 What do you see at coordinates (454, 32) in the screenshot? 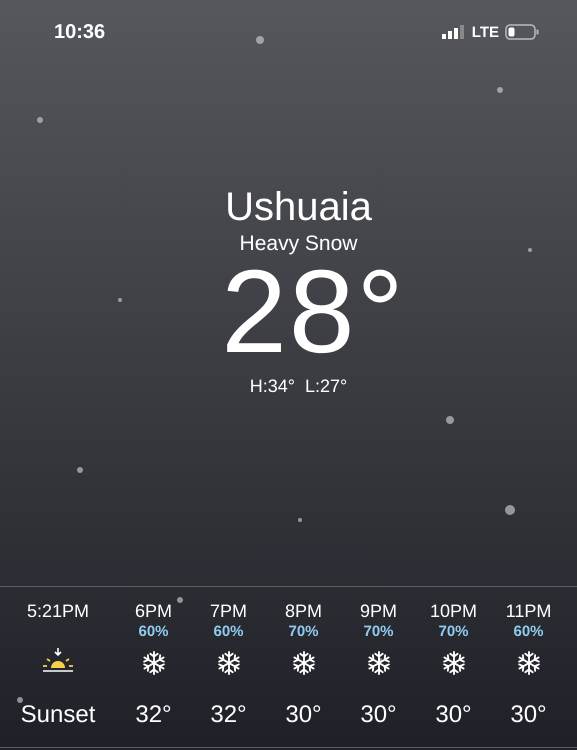
I see `signal-icon` at bounding box center [454, 32].